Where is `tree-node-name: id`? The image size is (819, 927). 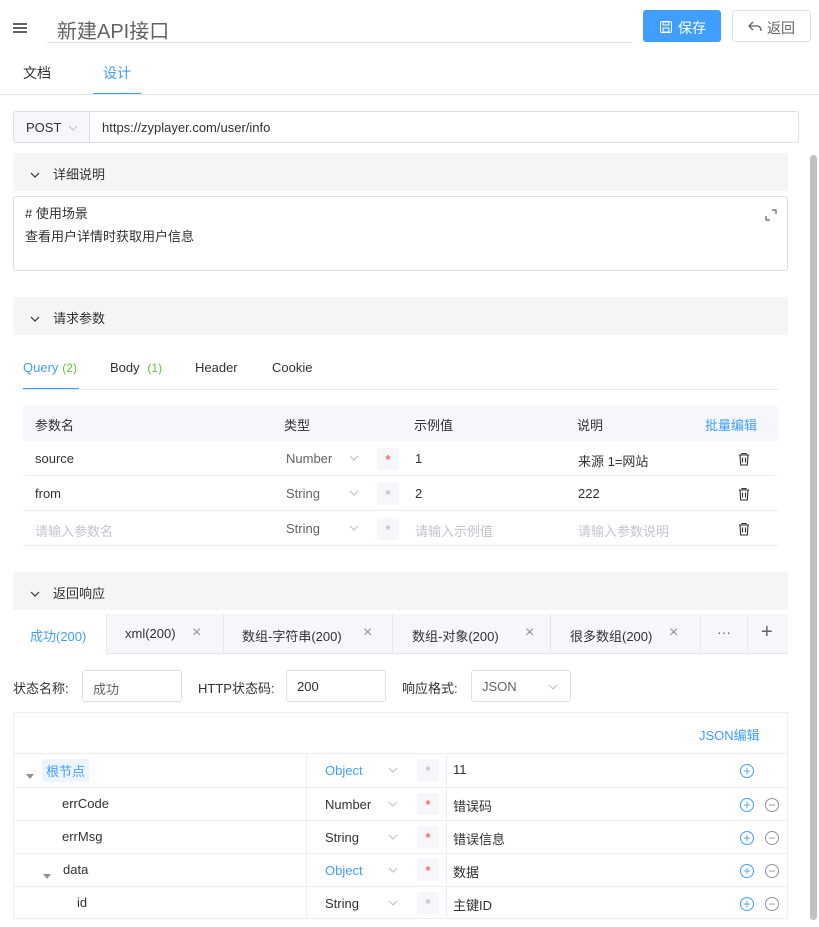 tree-node-name: id is located at coordinates (82, 902).